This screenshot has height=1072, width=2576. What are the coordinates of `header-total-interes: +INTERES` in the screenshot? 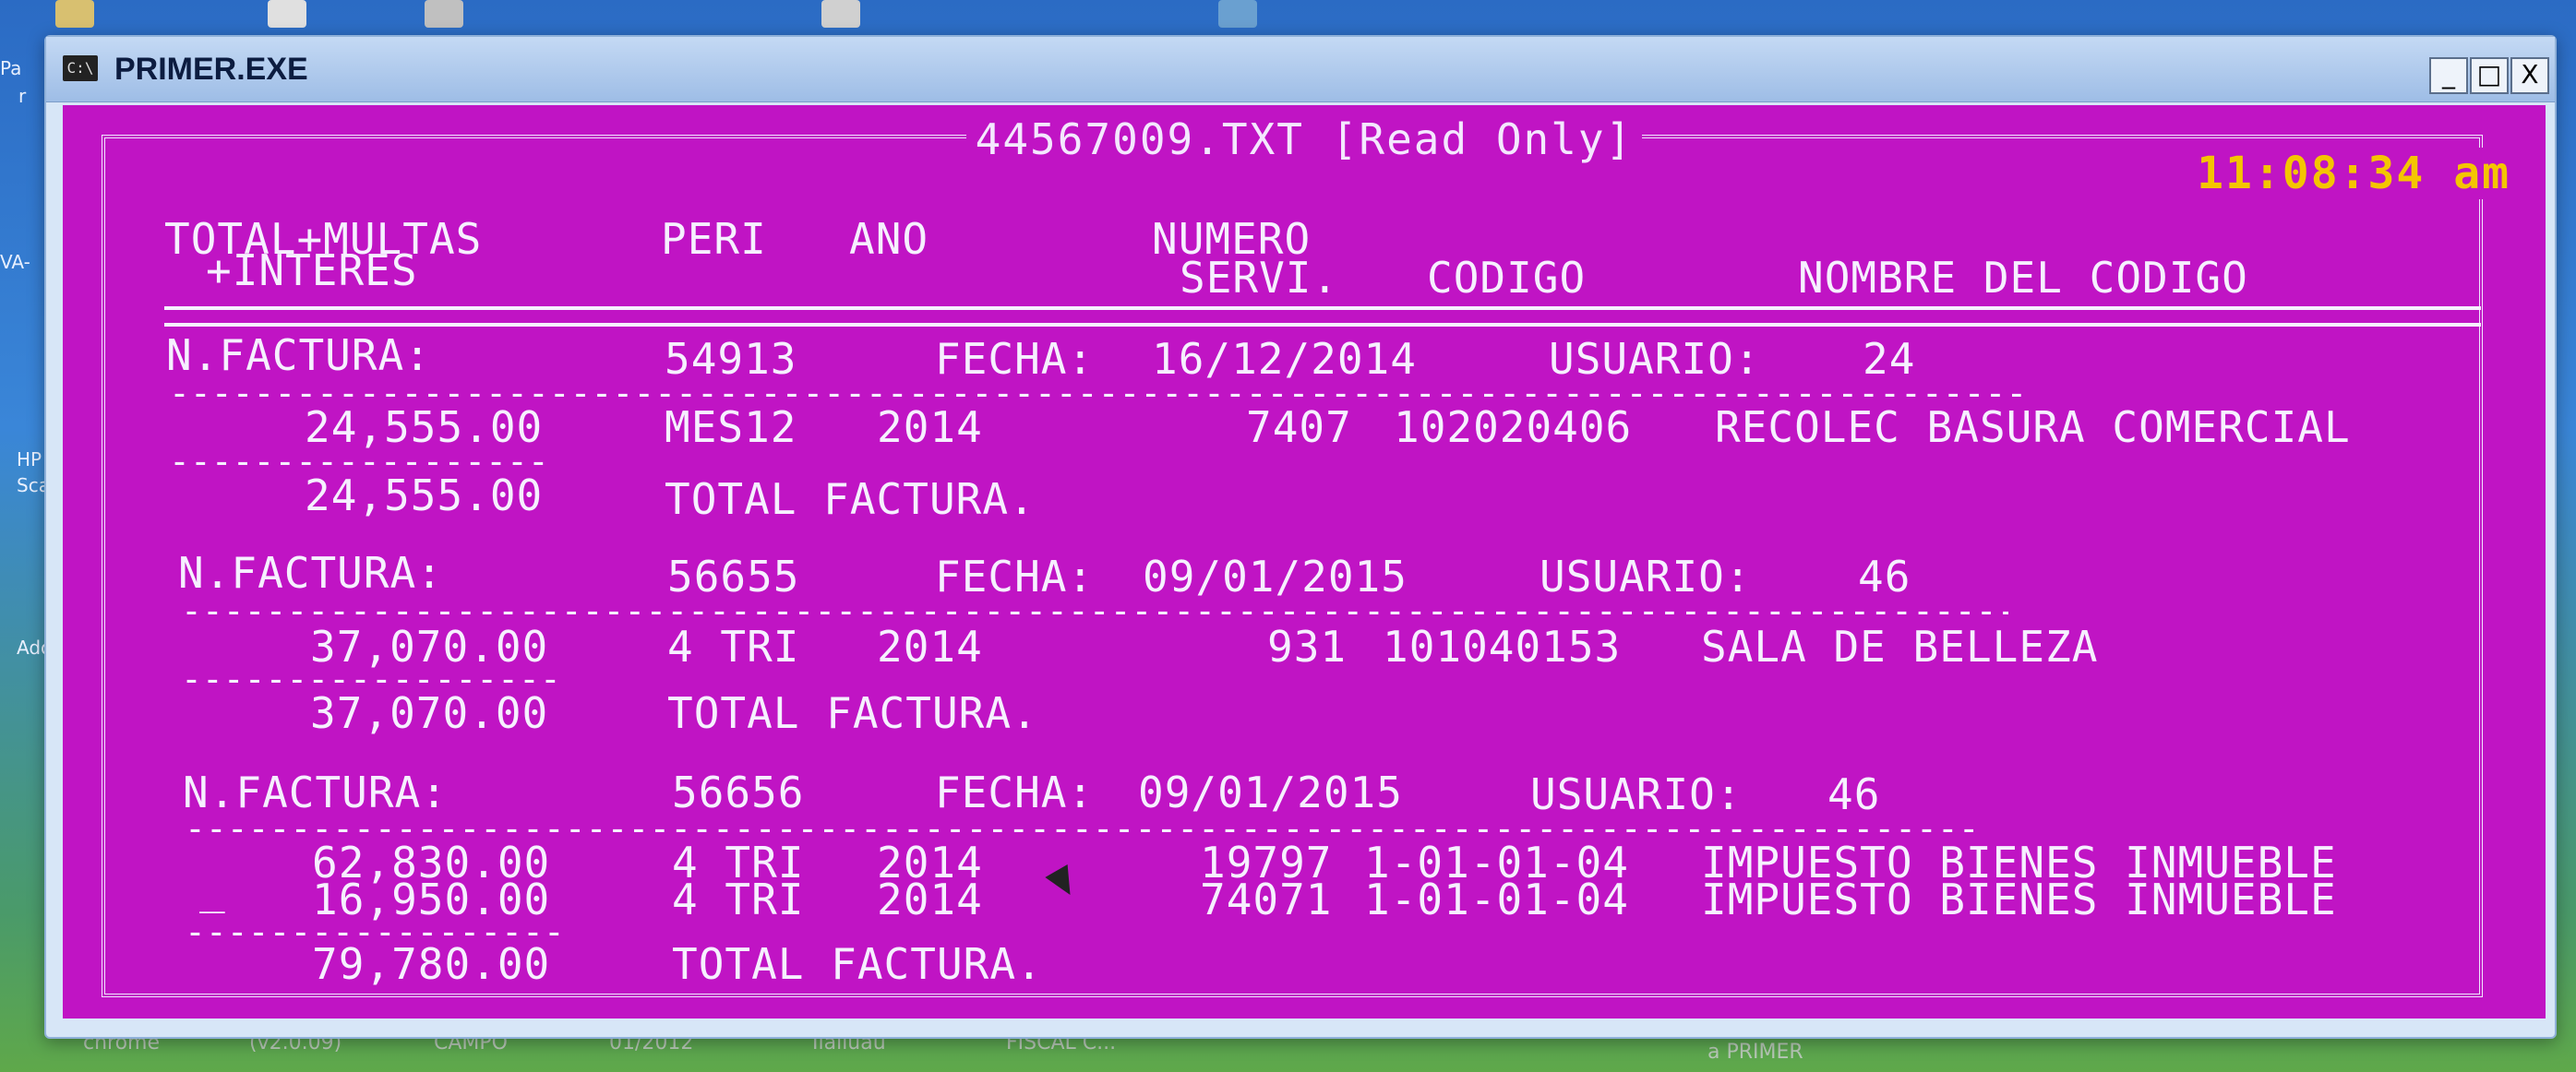 It's located at (312, 270).